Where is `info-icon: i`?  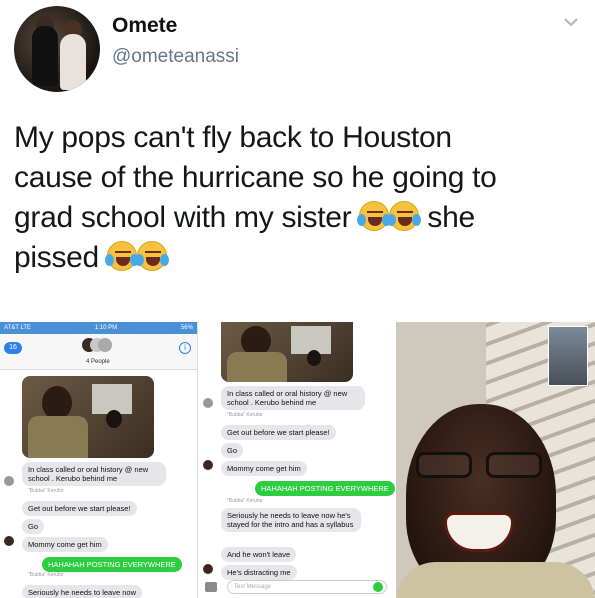 info-icon: i is located at coordinates (185, 348).